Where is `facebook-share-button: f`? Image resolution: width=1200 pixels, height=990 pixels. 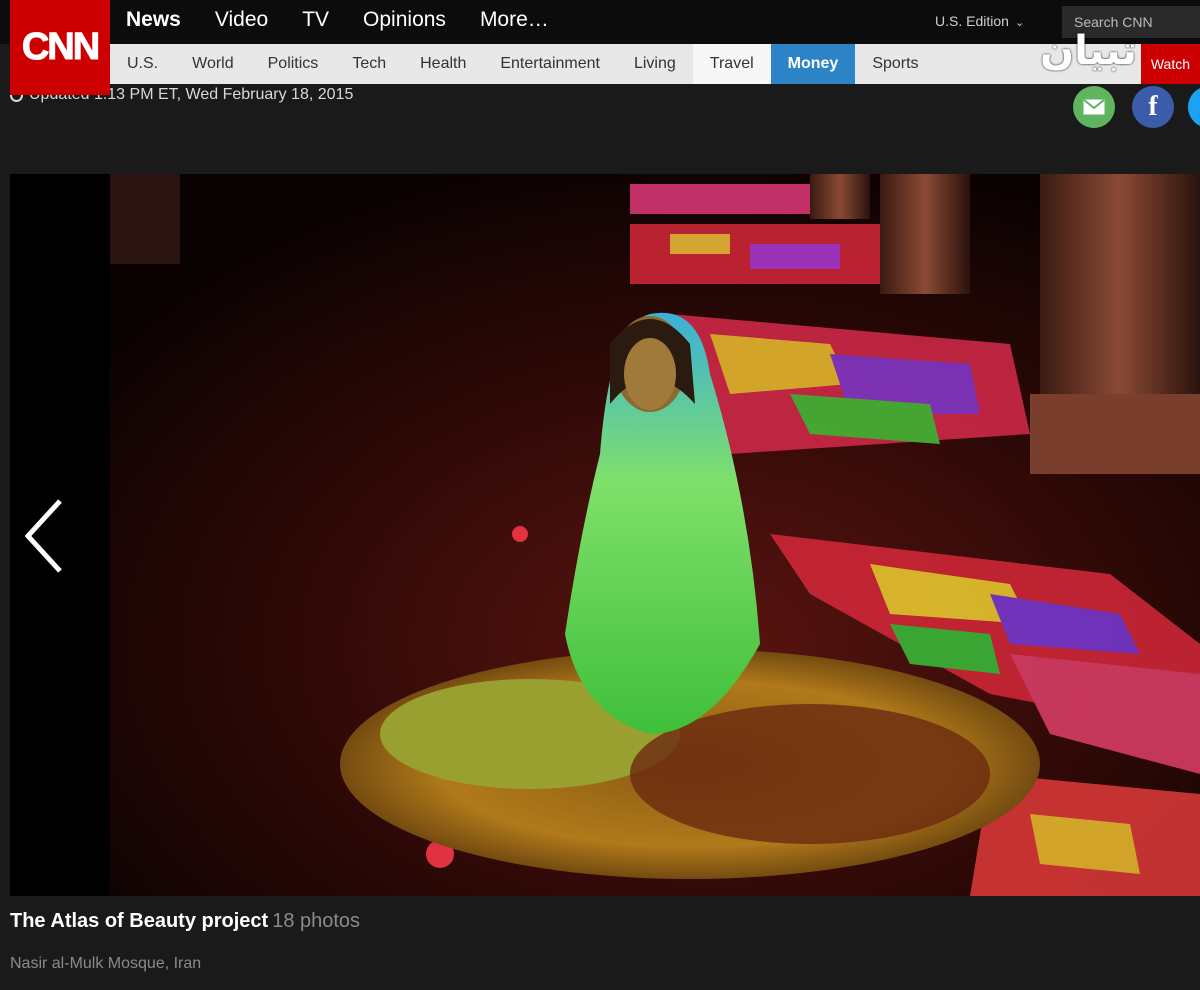 facebook-share-button: f is located at coordinates (1153, 107).